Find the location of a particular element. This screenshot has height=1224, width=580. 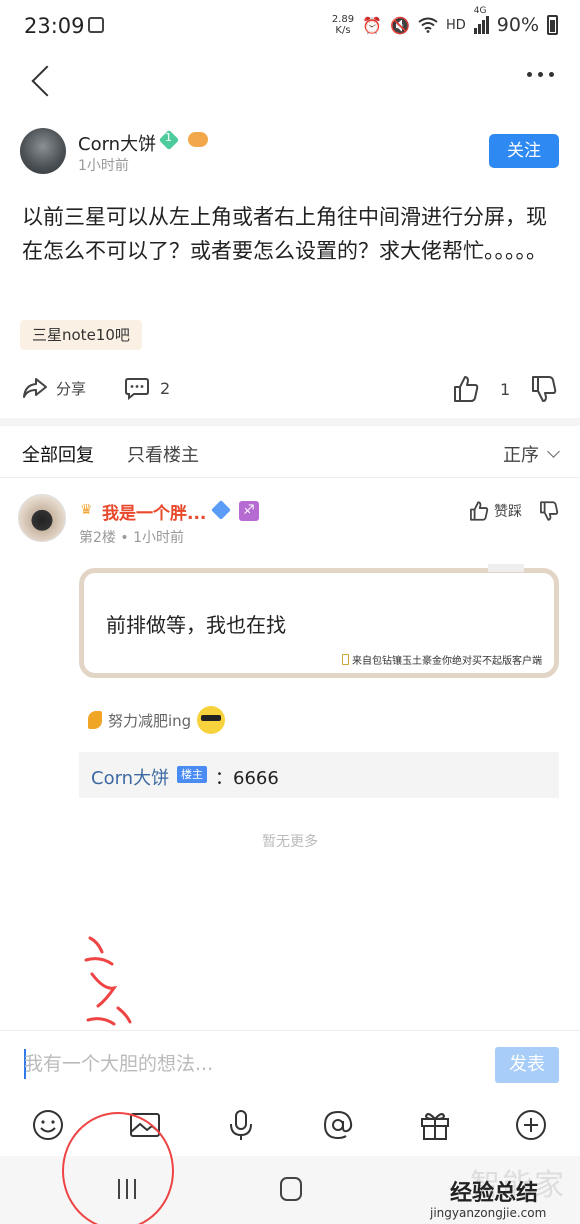

reply-time: 1小时前 is located at coordinates (159, 538).